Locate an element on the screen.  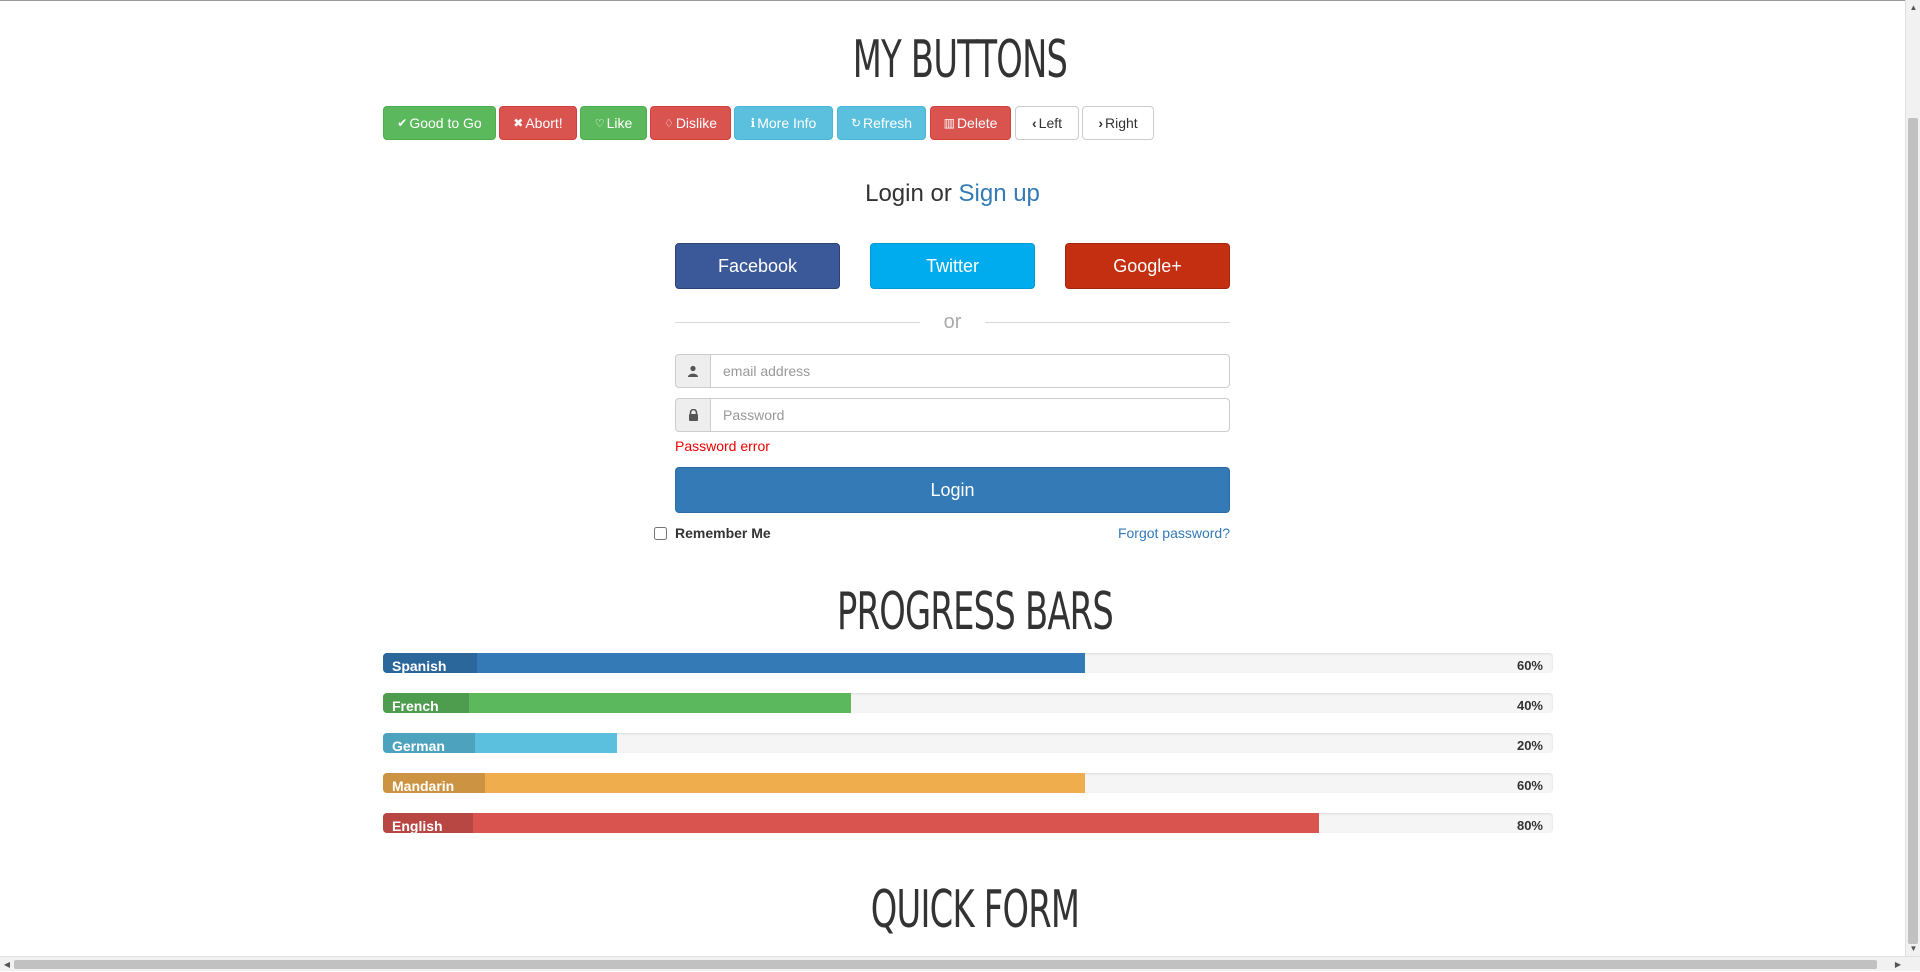
dislike-button: ♢ Dislike is located at coordinates (690, 123).